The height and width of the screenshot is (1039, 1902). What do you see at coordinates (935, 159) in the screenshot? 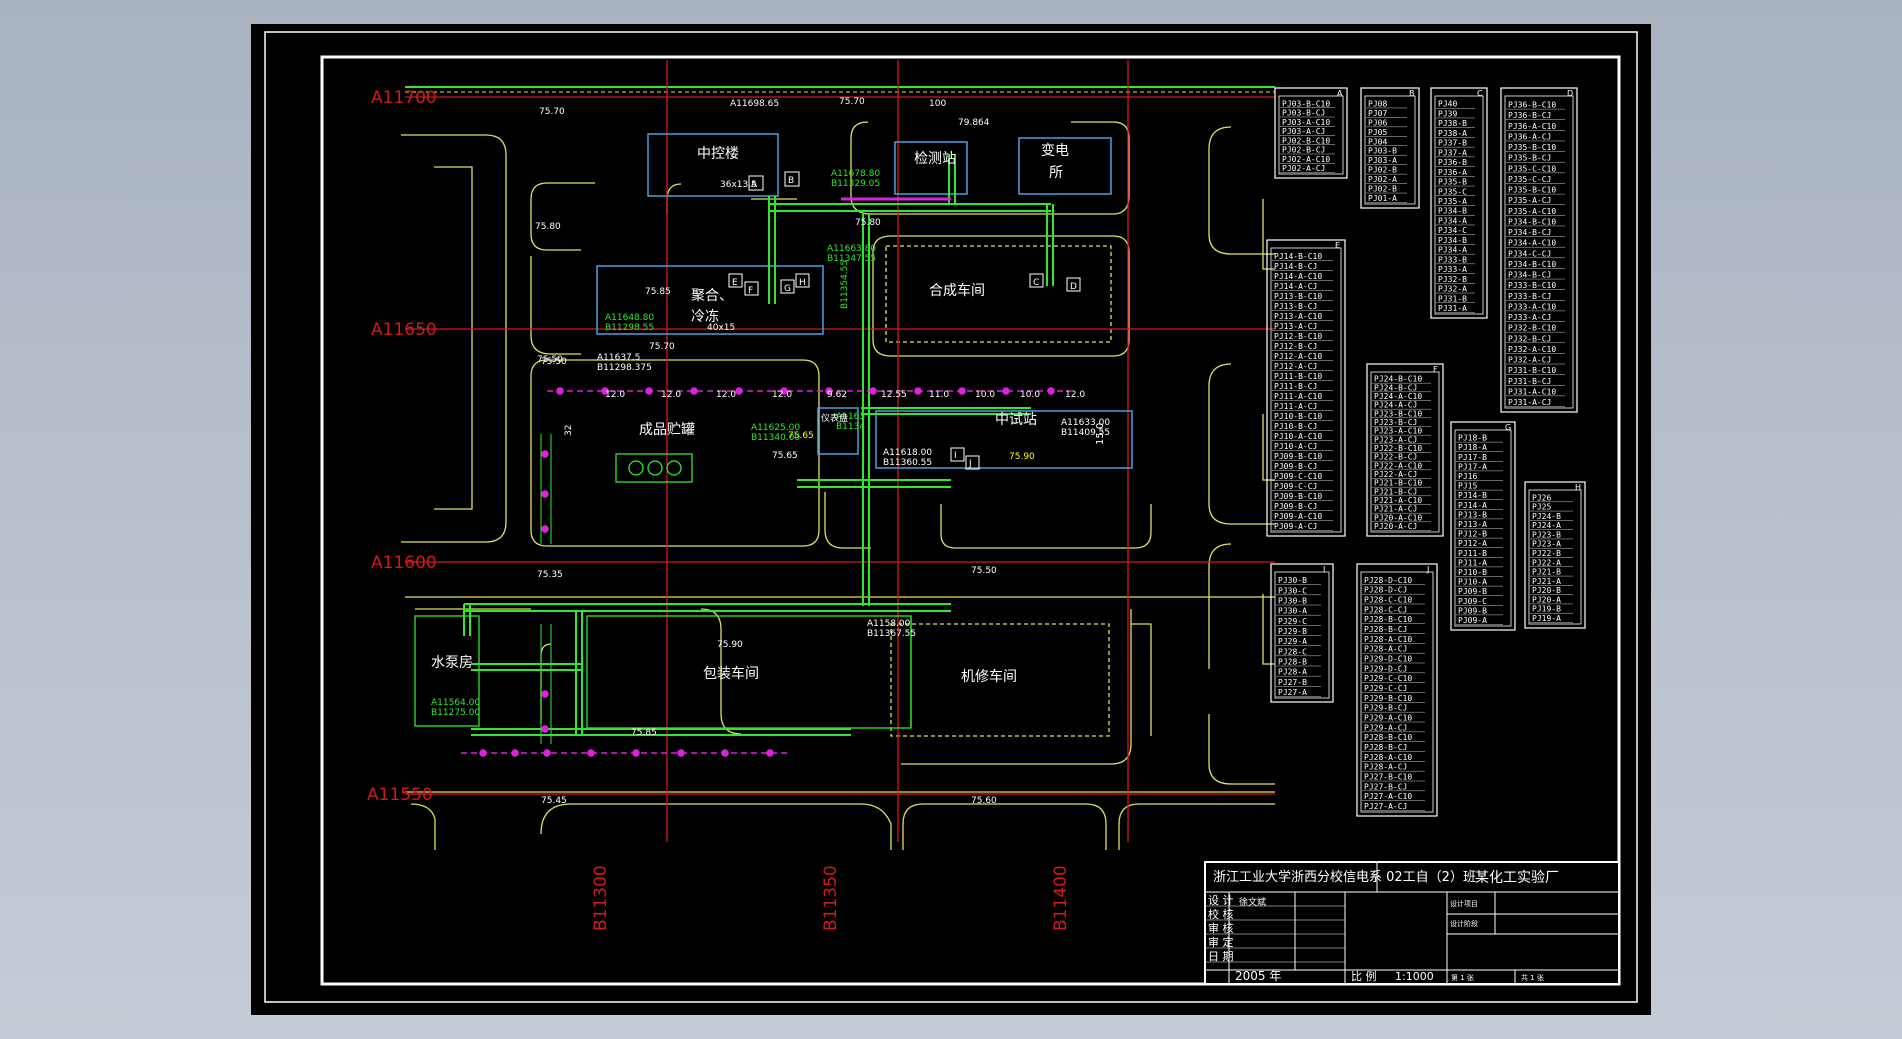
I see `building-label-jiance: 检测站` at bounding box center [935, 159].